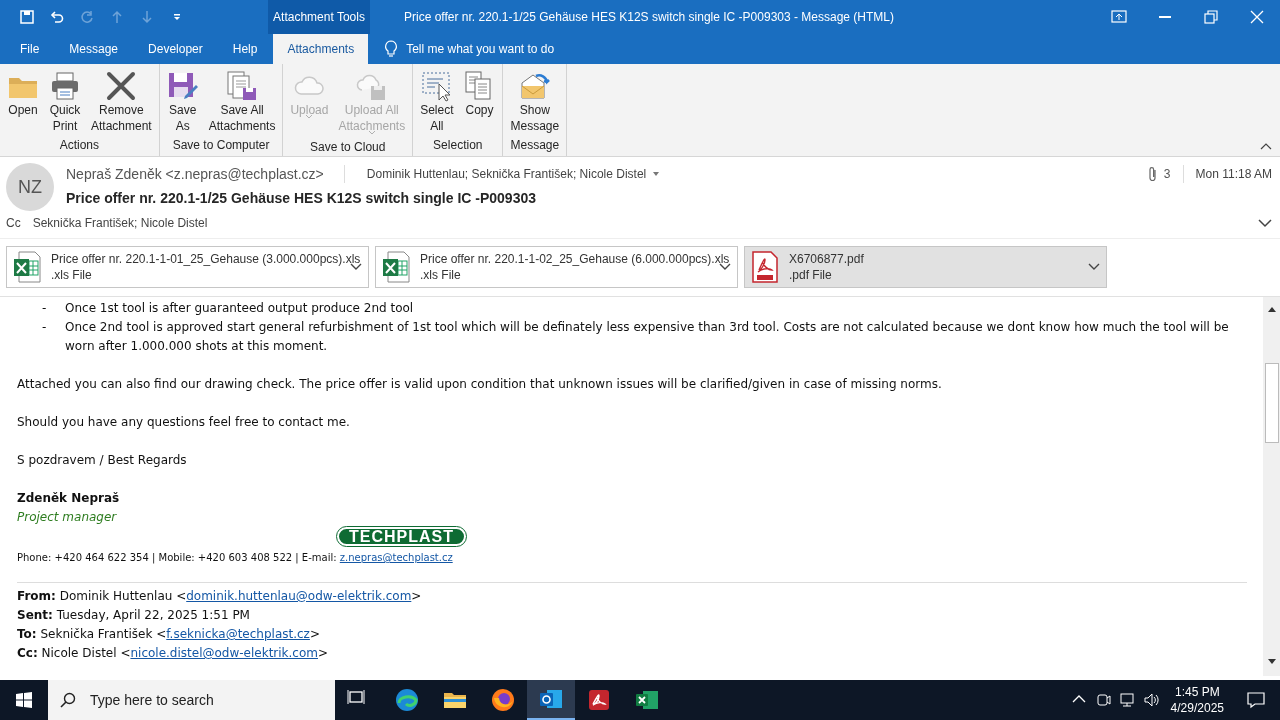 Image resolution: width=1280 pixels, height=720 pixels. What do you see at coordinates (599, 700) in the screenshot?
I see `pdf-app-icon` at bounding box center [599, 700].